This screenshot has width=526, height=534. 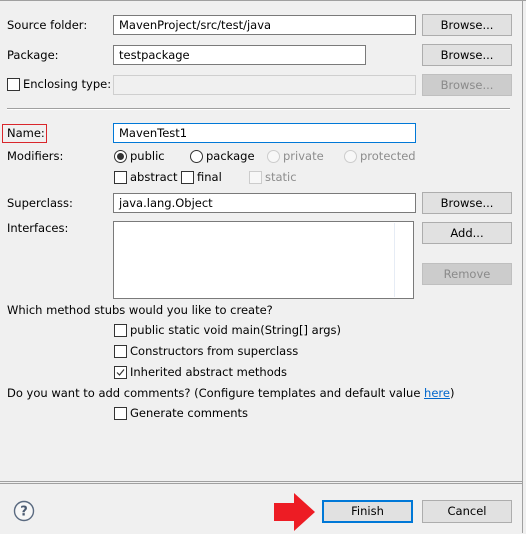 I want to click on interfaces-label: Interfaces:, so click(x=38, y=228).